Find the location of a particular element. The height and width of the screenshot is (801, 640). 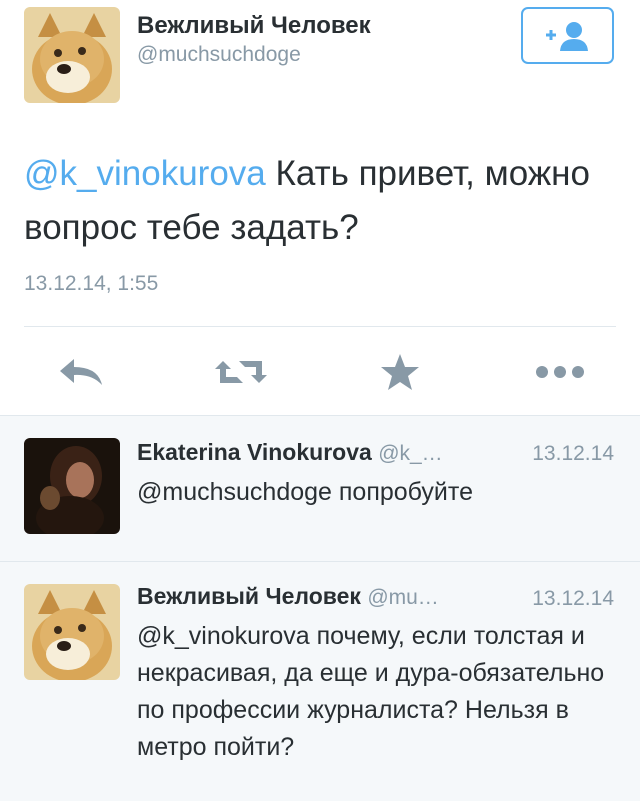

favorite-button is located at coordinates (400, 372).